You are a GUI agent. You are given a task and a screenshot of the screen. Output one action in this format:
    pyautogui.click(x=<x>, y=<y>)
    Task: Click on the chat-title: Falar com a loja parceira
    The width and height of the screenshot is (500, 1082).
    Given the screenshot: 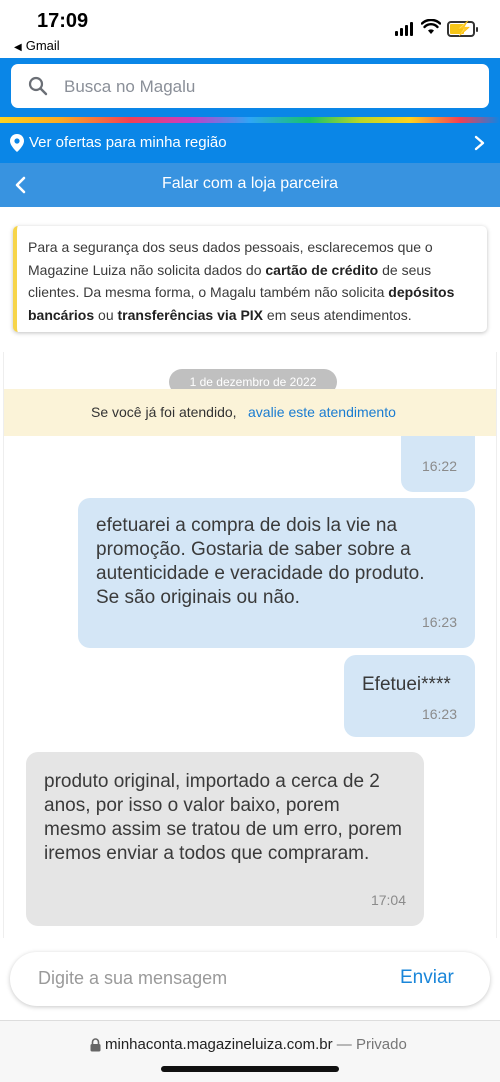 What is the action you would take?
    pyautogui.click(x=250, y=183)
    